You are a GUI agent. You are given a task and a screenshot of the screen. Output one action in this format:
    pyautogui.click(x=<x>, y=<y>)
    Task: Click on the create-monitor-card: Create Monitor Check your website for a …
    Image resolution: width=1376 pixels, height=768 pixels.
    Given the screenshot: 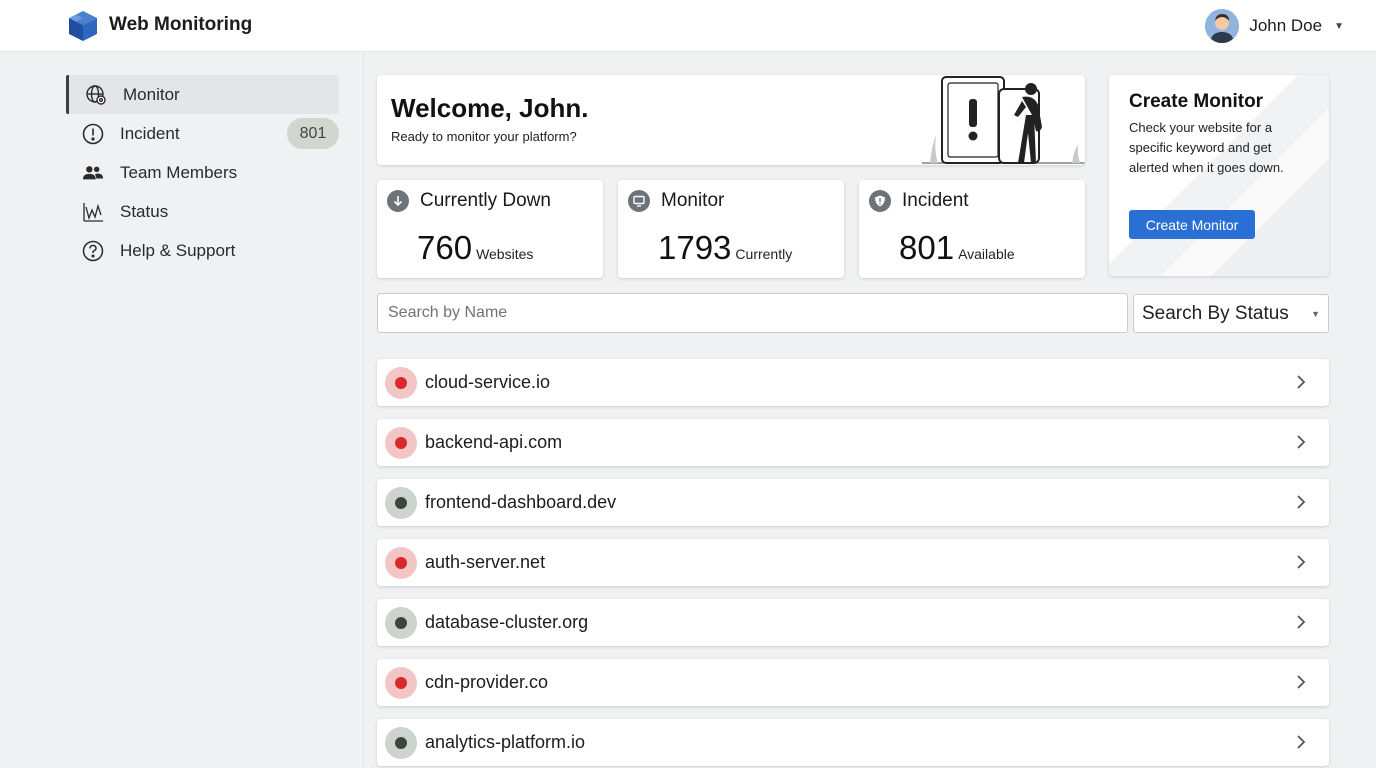 What is the action you would take?
    pyautogui.click(x=1219, y=175)
    